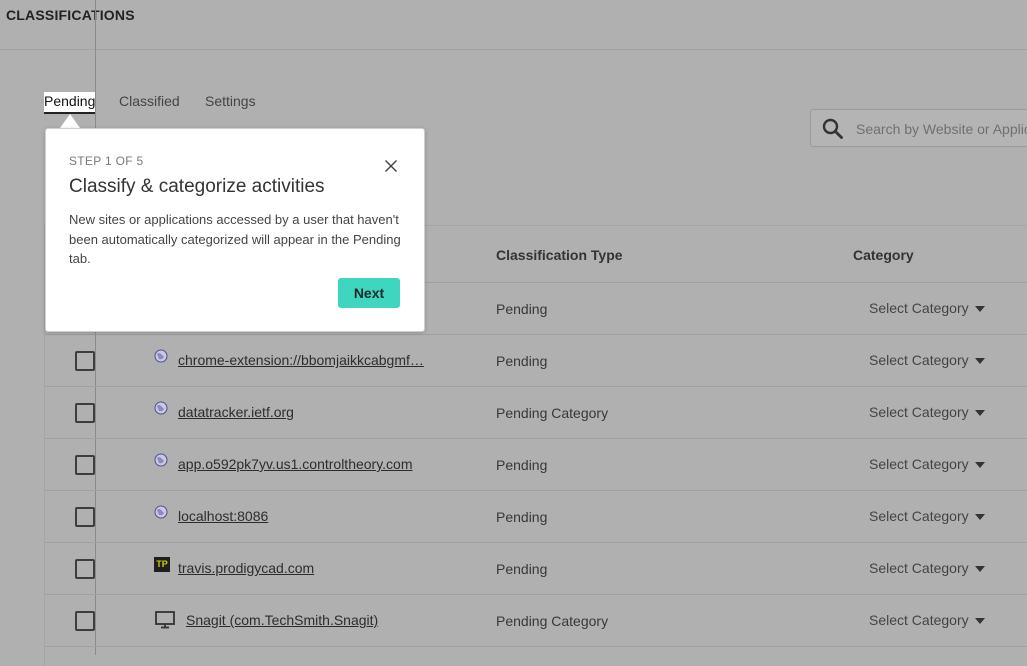 The image size is (1027, 666). Describe the element at coordinates (513, 25) in the screenshot. I see `top-bar: CLASSIFICATIONS` at that location.